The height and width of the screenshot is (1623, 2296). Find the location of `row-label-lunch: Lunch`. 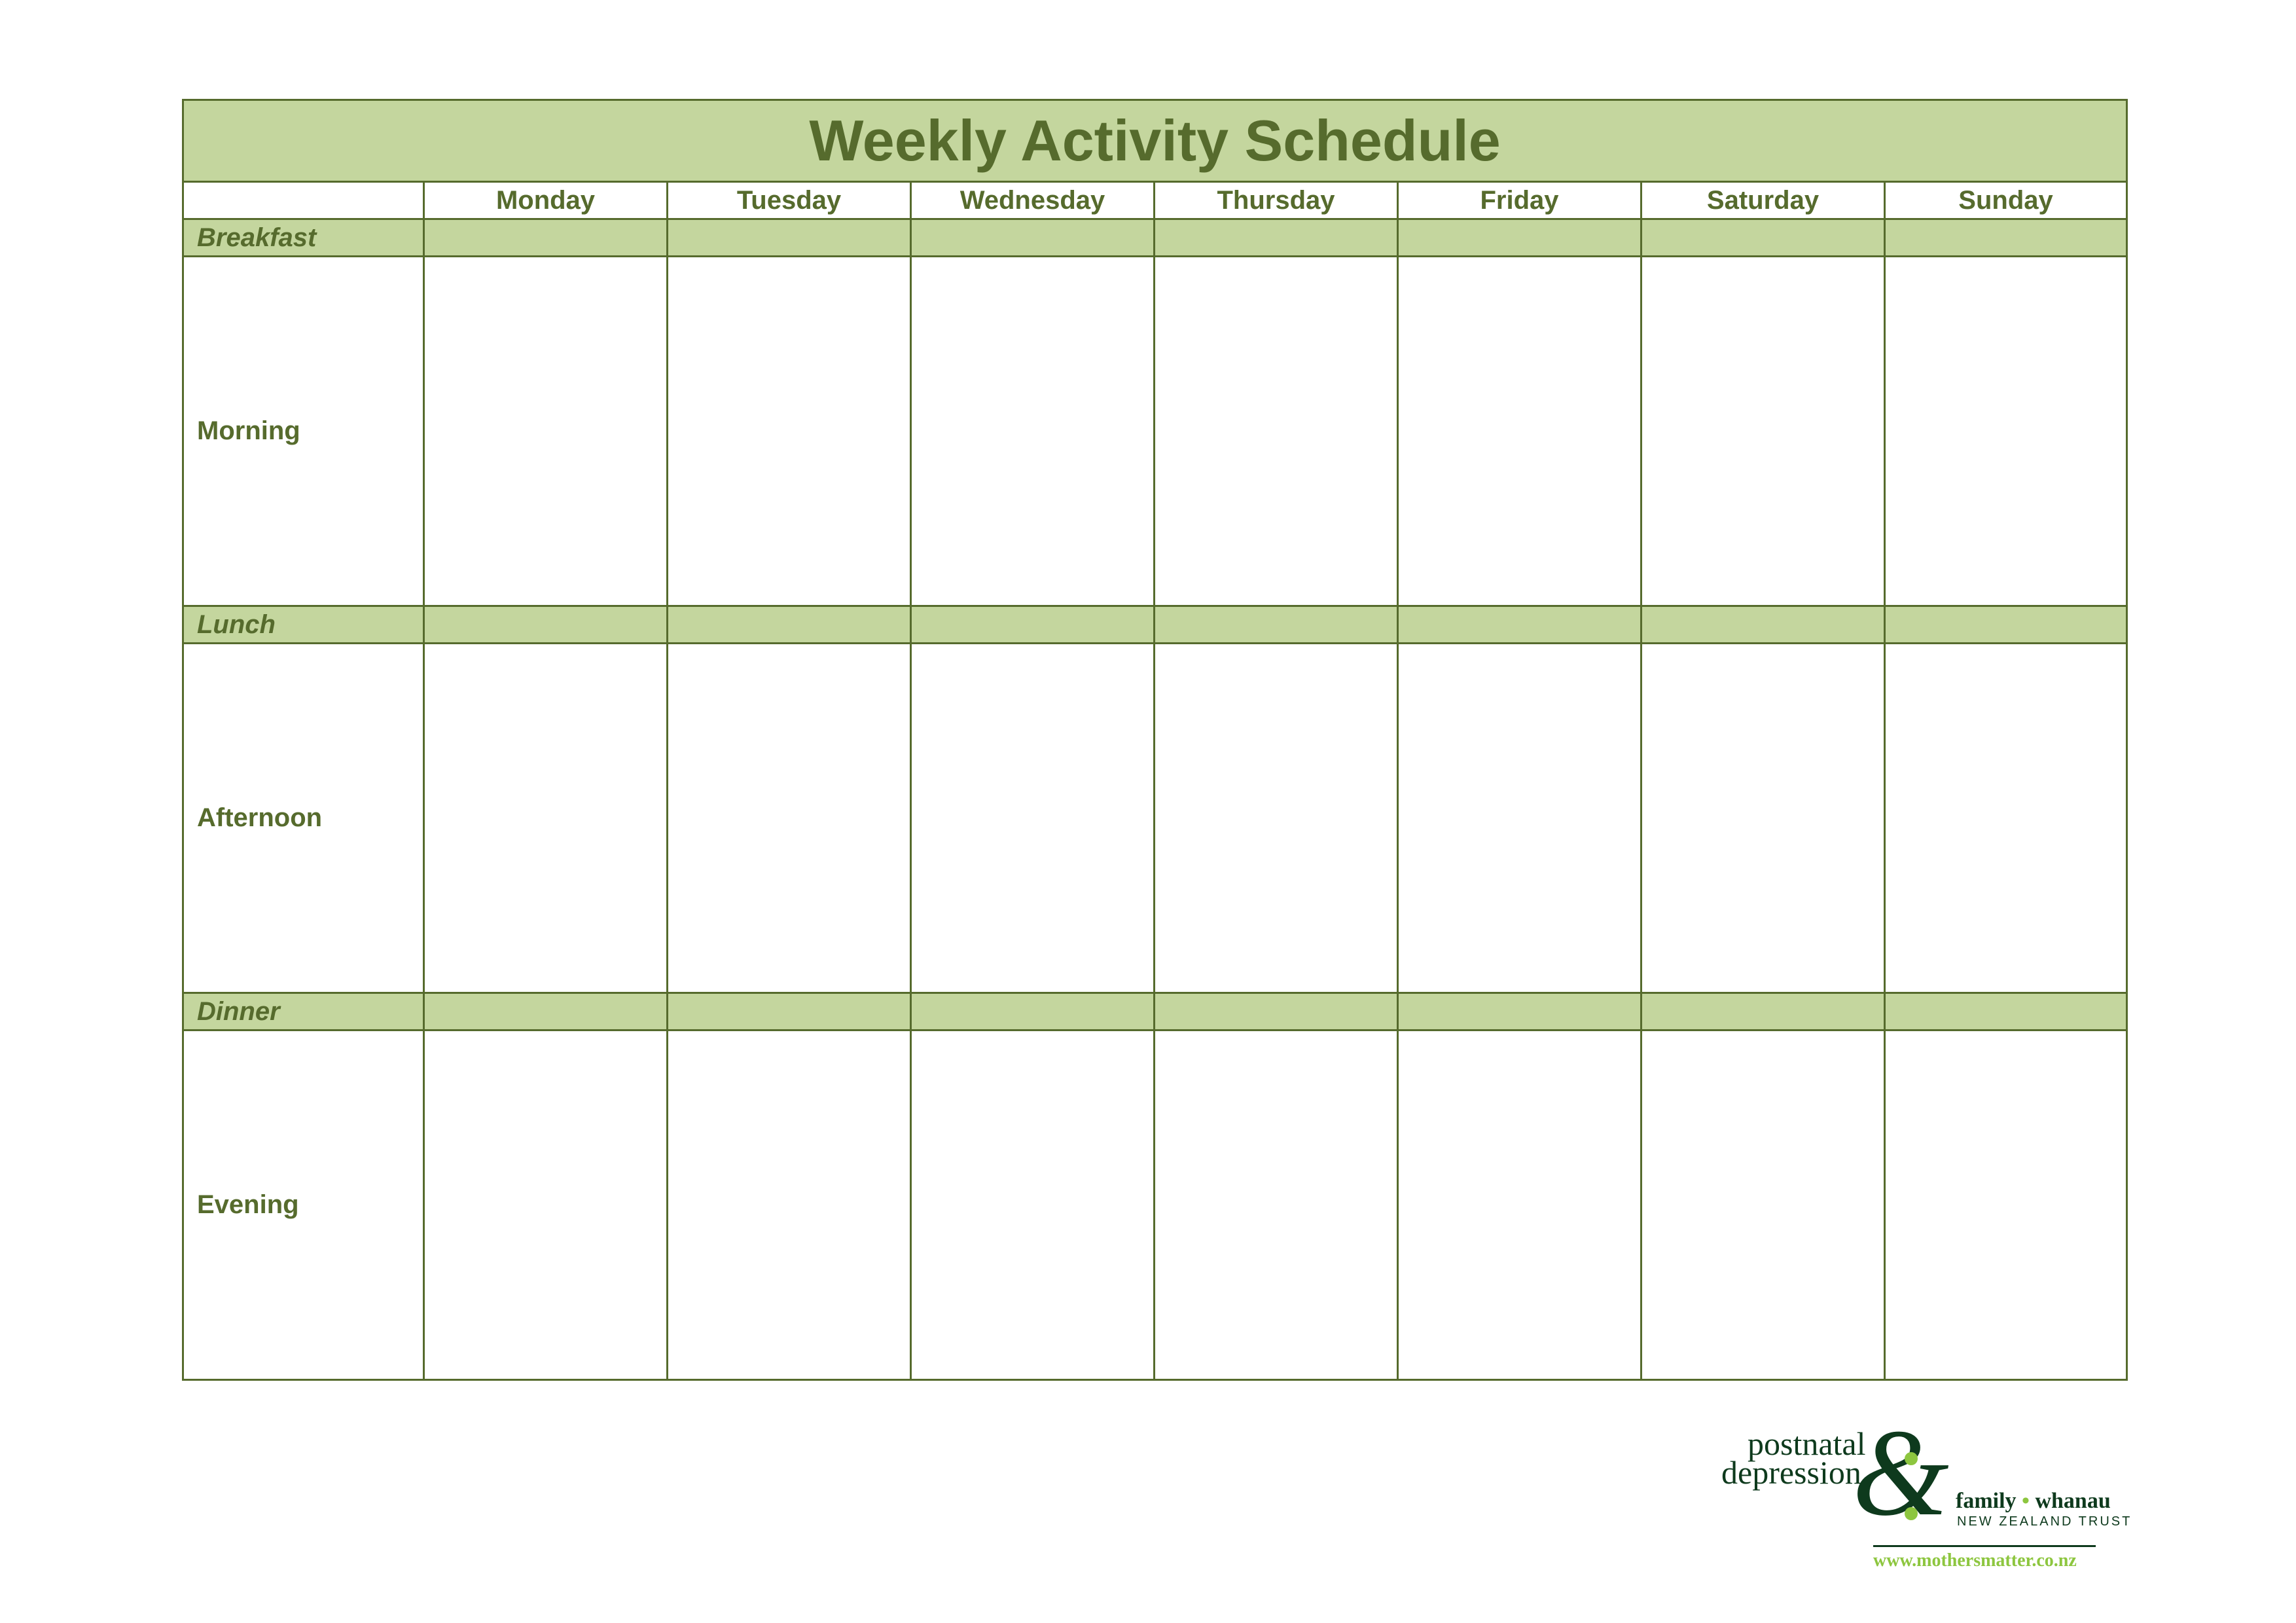

row-label-lunch: Lunch is located at coordinates (303, 624).